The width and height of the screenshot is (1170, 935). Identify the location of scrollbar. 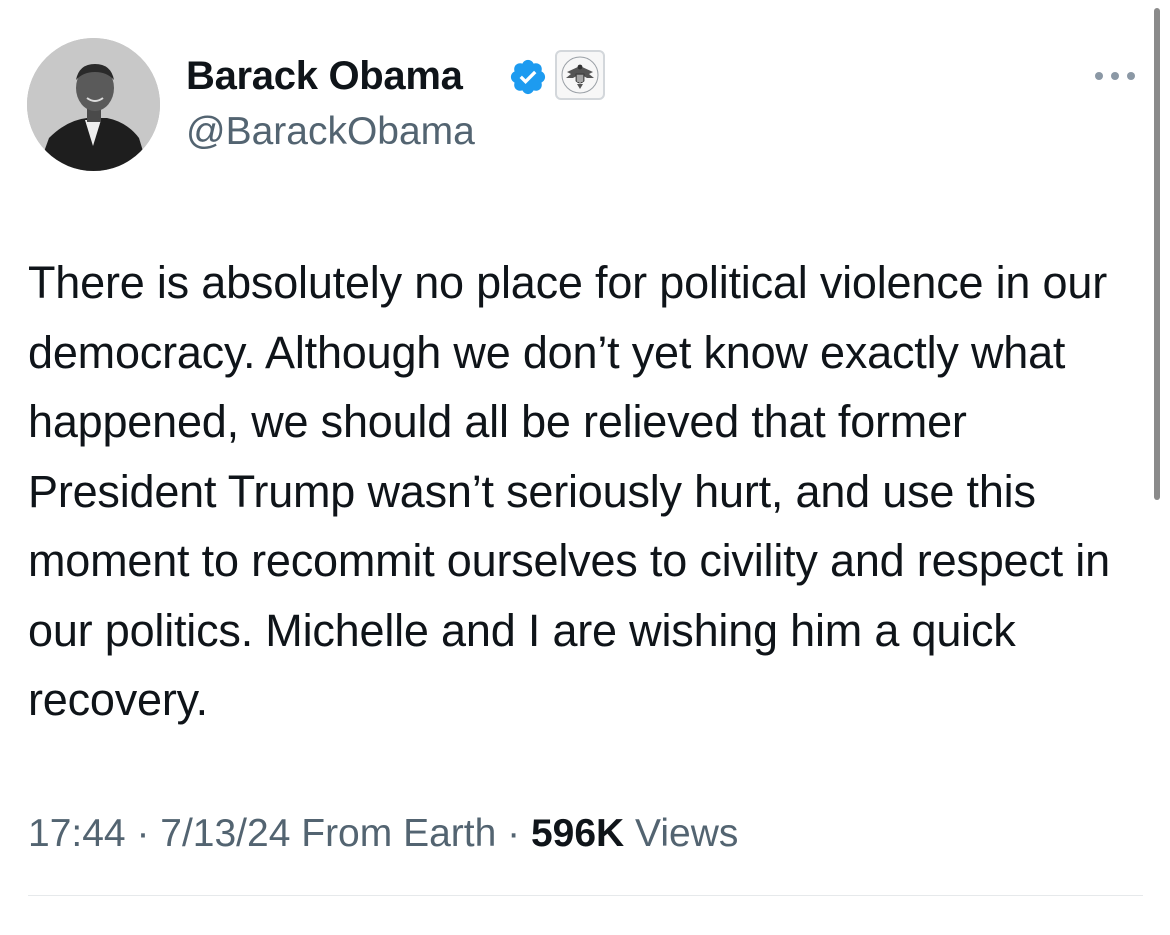
(1157, 254).